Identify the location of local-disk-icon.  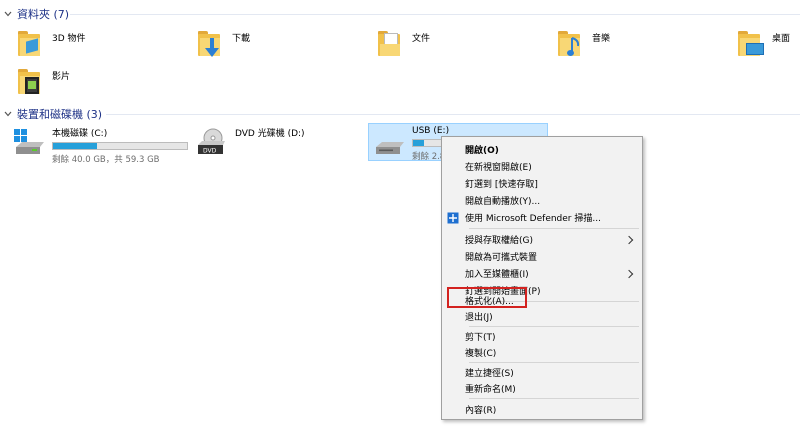
(29, 142).